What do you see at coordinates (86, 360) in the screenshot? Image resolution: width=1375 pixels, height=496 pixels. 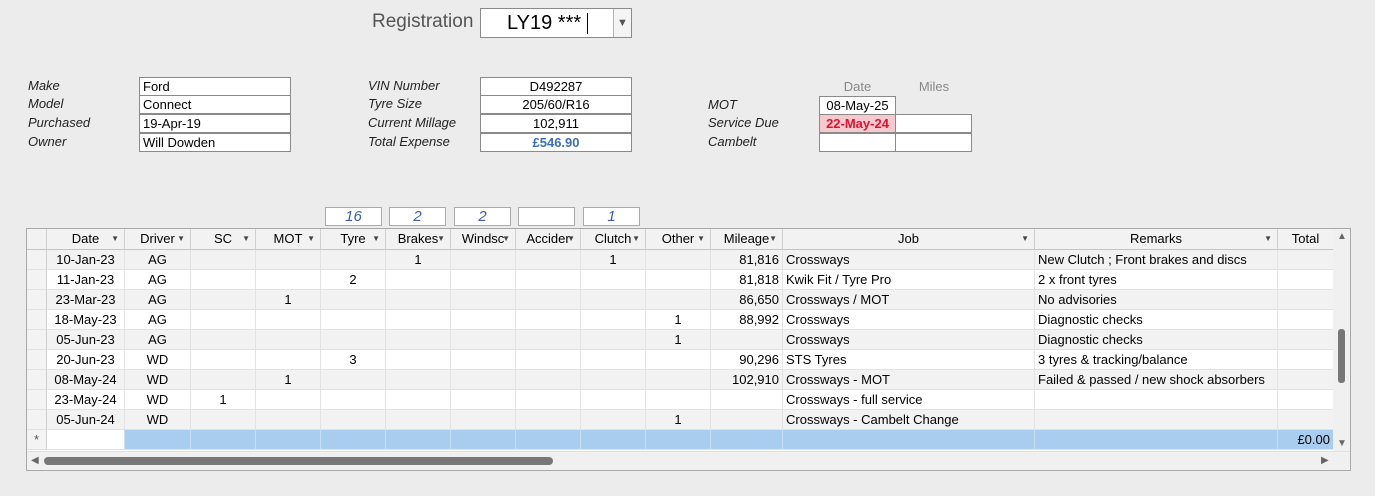 I see `cell-date: 20-Jun-23` at bounding box center [86, 360].